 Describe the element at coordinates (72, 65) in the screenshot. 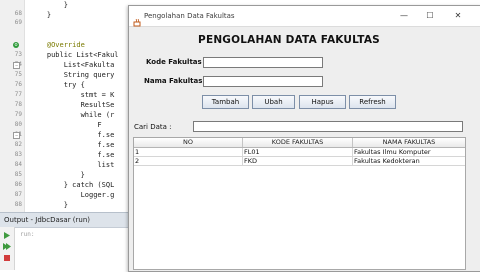

I see `code-line: List<Fakulta` at that location.